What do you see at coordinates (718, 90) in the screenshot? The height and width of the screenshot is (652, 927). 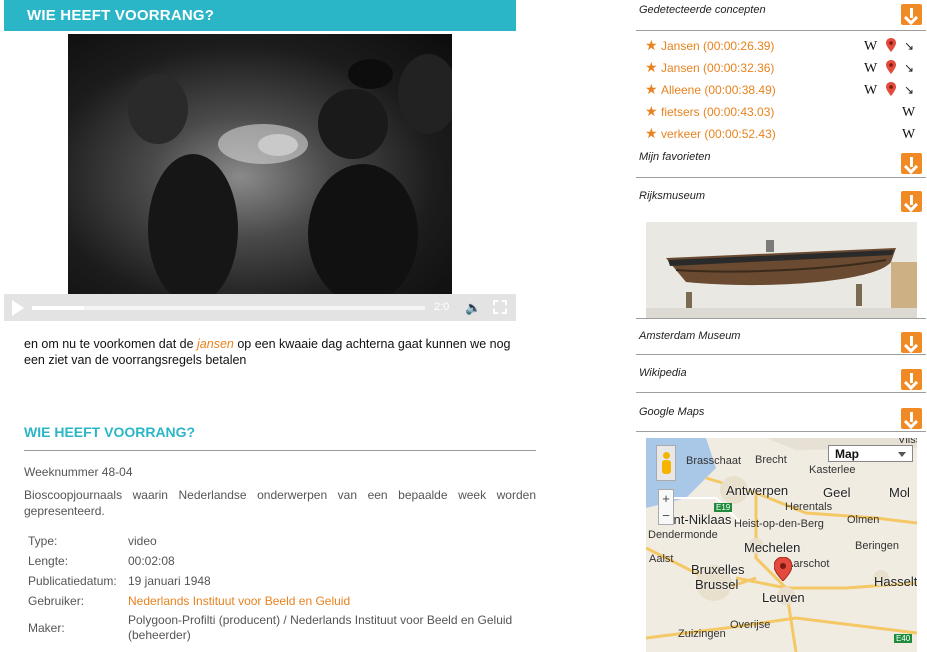 I see `concept-label: Alleene (00:00:38.49)` at bounding box center [718, 90].